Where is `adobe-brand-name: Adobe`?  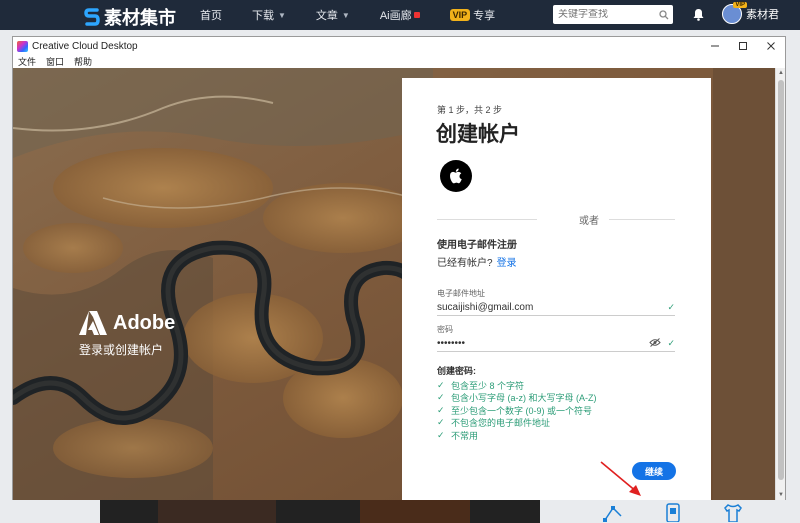
adobe-brand-name: Adobe is located at coordinates (144, 322).